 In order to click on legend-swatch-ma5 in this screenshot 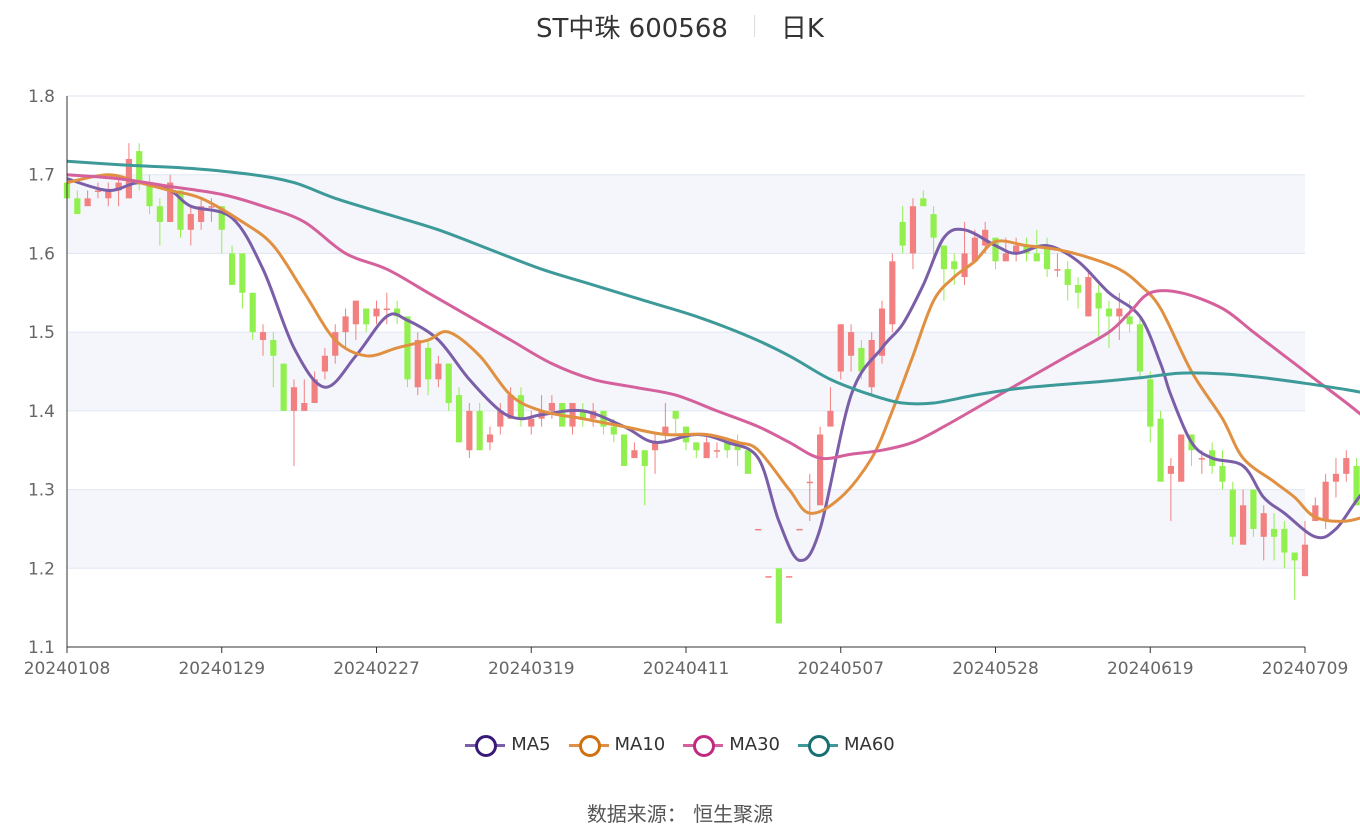, I will do `click(485, 745)`.